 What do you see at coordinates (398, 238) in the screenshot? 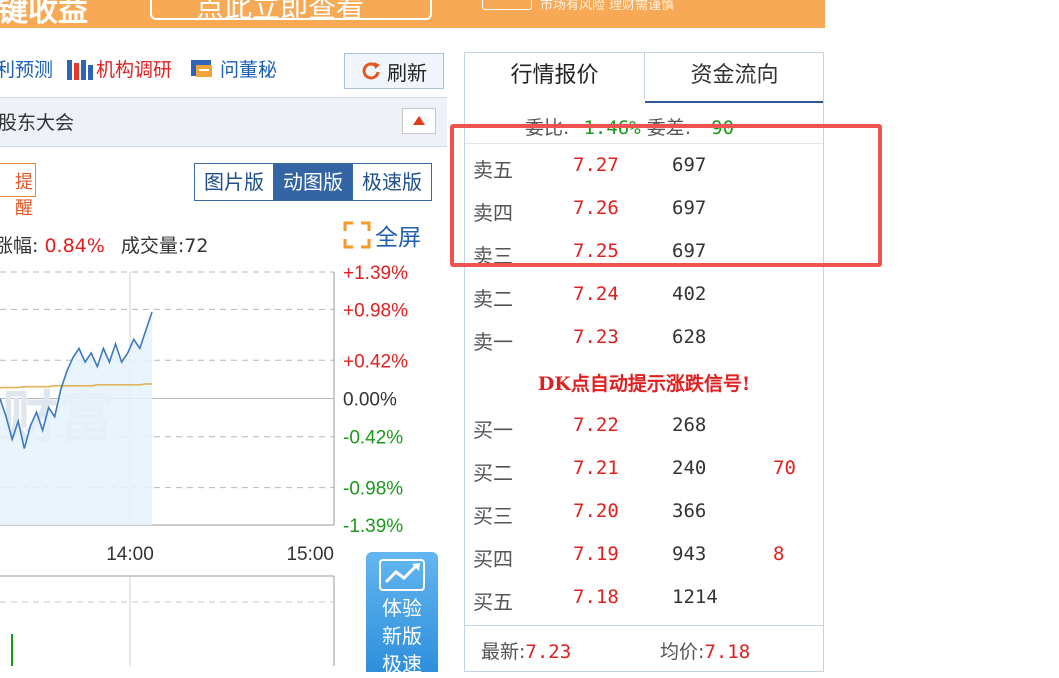
I see `fullscreen-label: 全屏` at bounding box center [398, 238].